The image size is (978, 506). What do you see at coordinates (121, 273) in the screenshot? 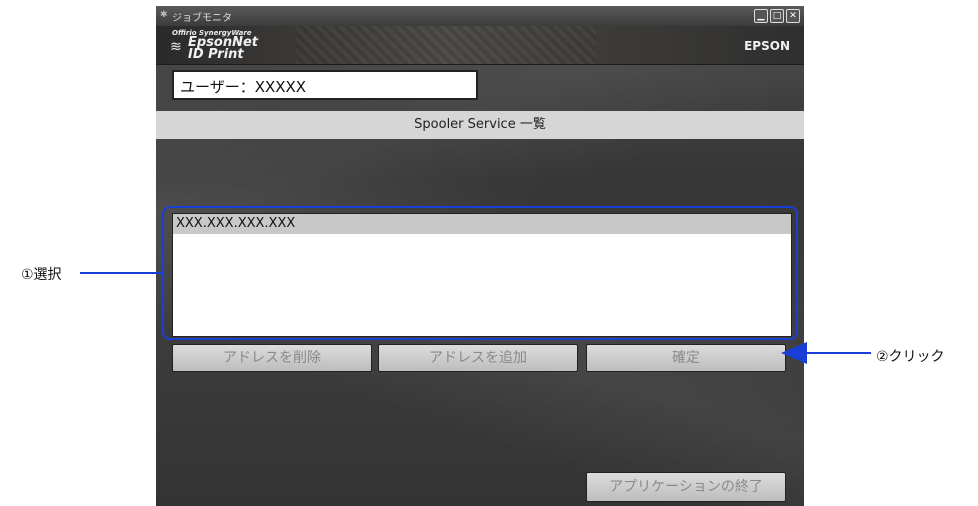
I see `step1-pointer-line` at bounding box center [121, 273].